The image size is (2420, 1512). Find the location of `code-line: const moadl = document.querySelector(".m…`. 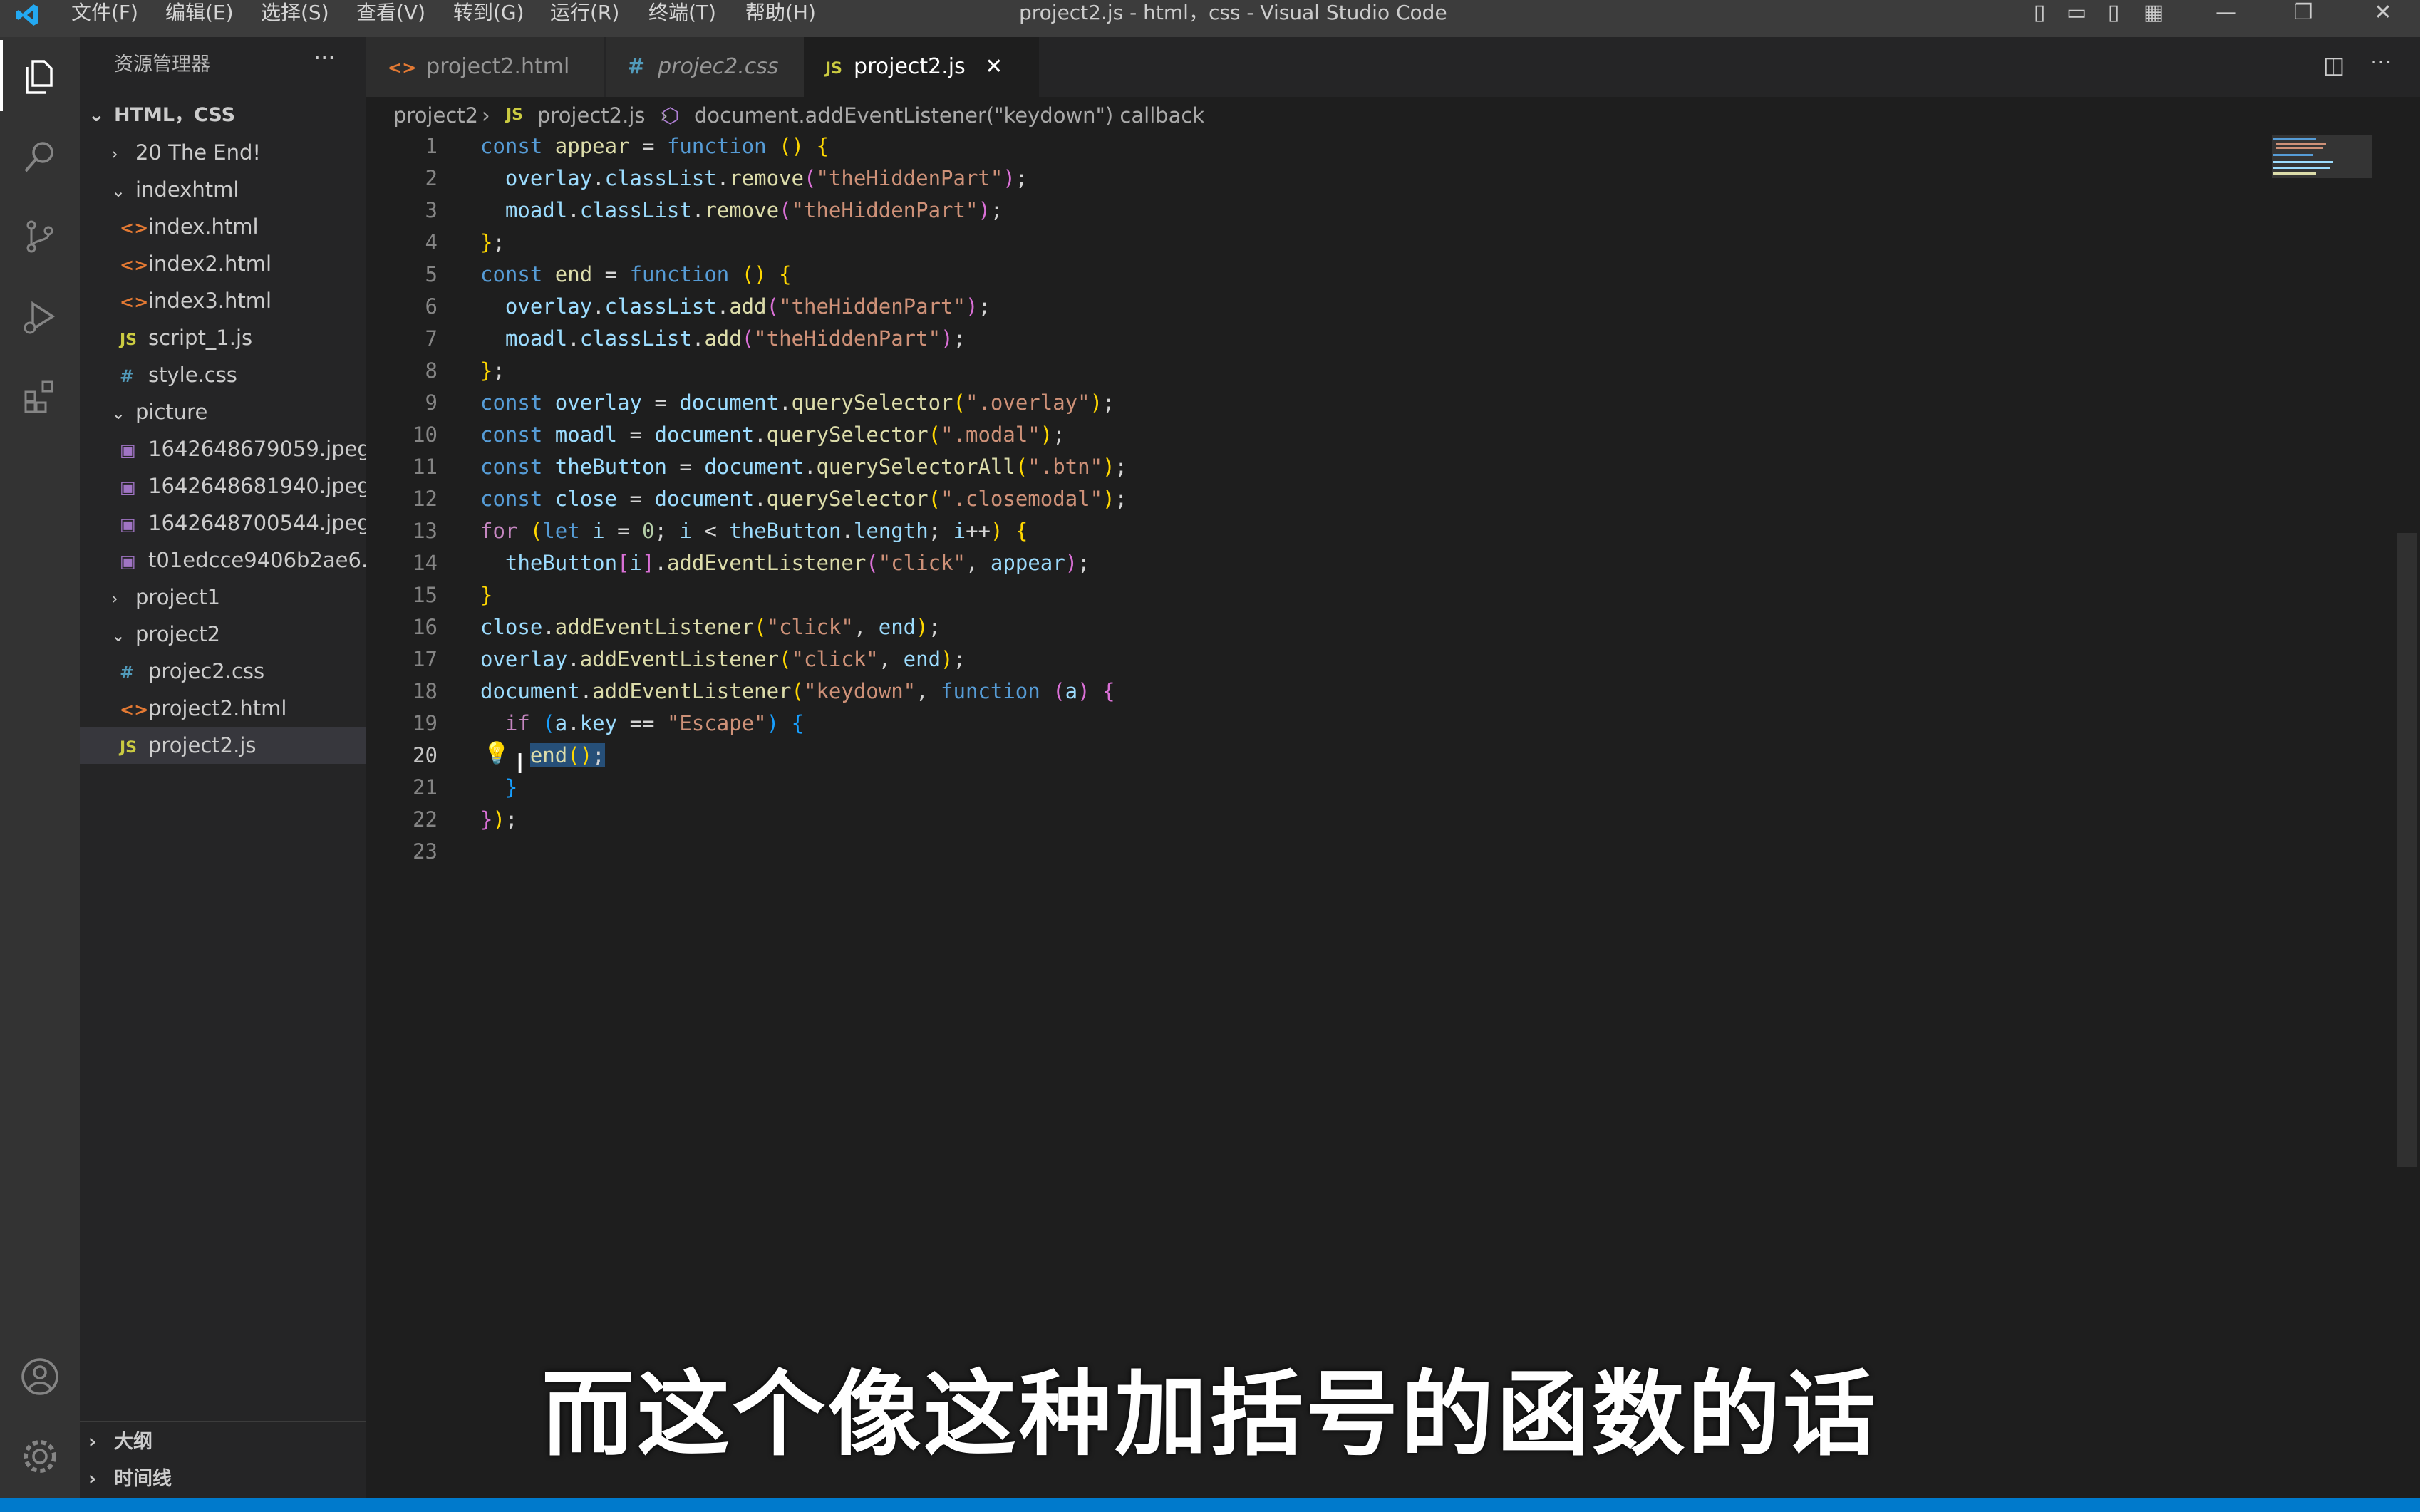

code-line: const moadl = document.querySelector(".m… is located at coordinates (772, 435).